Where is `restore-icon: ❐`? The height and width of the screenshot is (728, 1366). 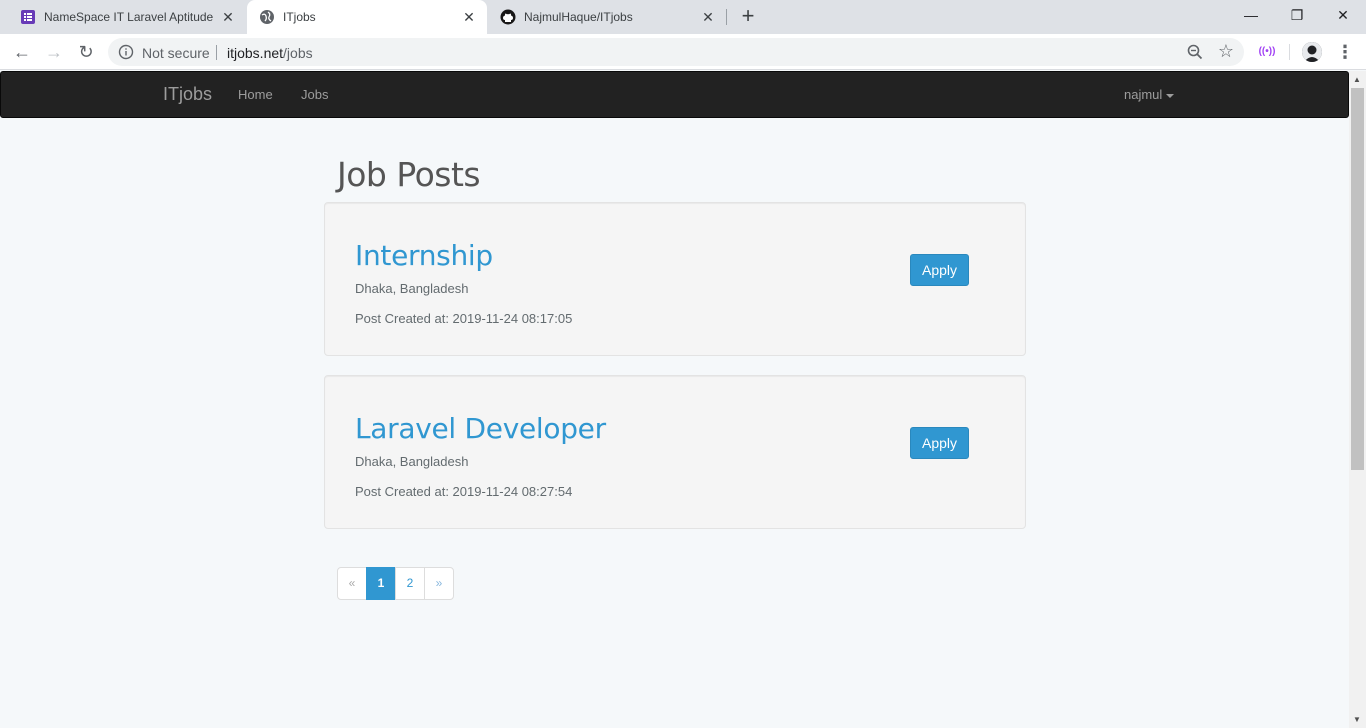 restore-icon: ❐ is located at coordinates (1297, 17).